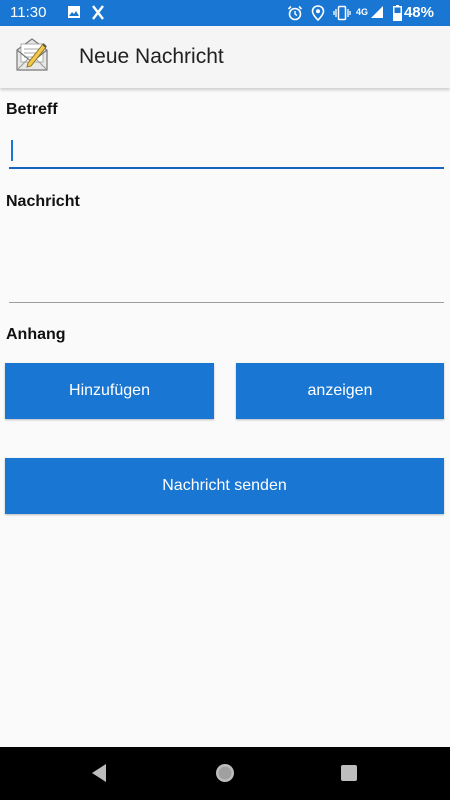 The height and width of the screenshot is (800, 450). What do you see at coordinates (340, 391) in the screenshot?
I see `show-attachment-button: anzeigen` at bounding box center [340, 391].